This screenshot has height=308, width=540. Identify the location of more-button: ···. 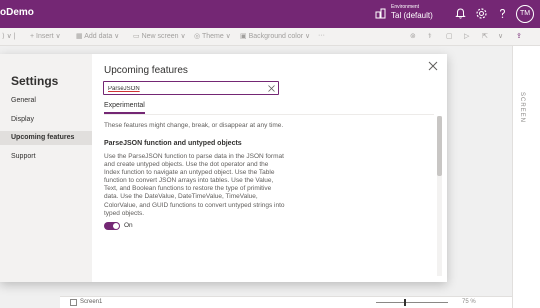
(321, 35).